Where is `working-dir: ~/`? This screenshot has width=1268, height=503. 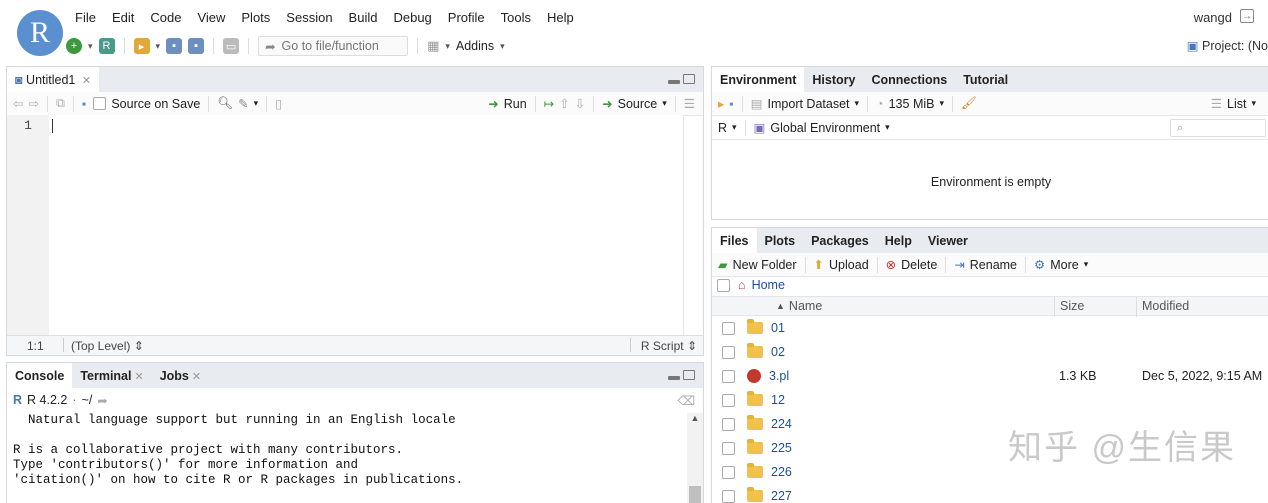
working-dir: ~/ is located at coordinates (87, 400).